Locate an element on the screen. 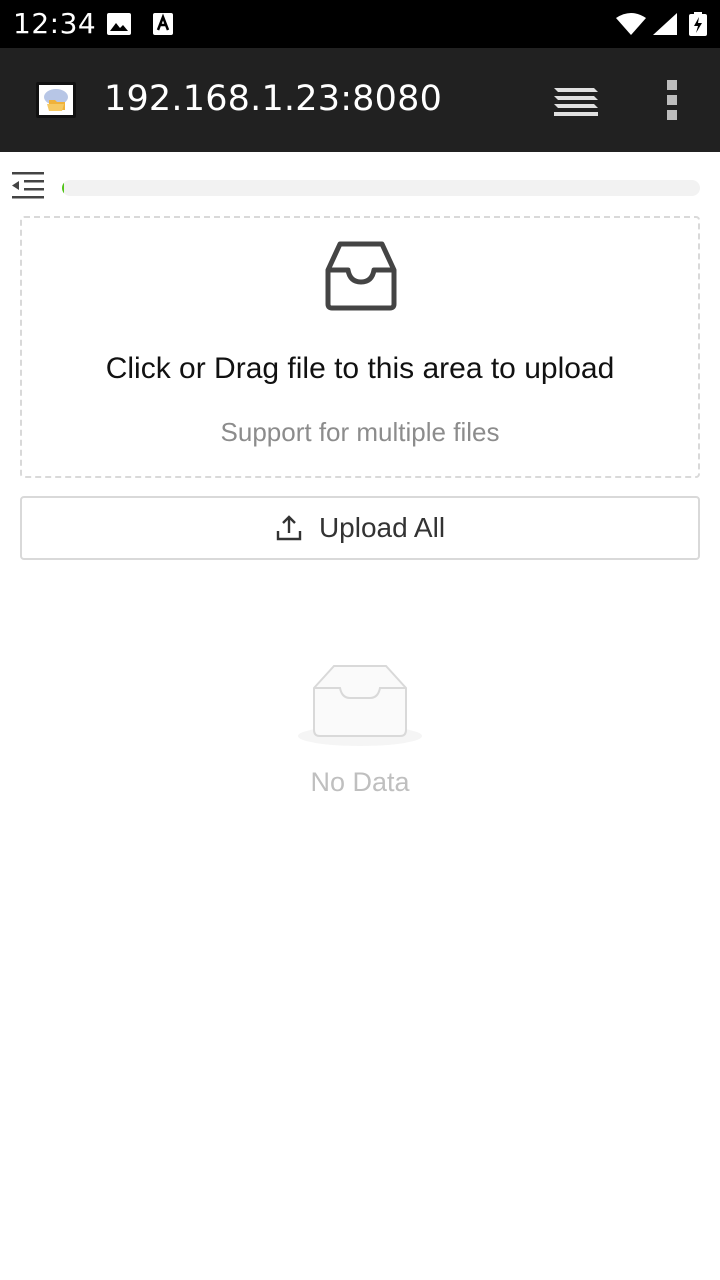  dropzone-hint: Support for multiple files is located at coordinates (360, 432).